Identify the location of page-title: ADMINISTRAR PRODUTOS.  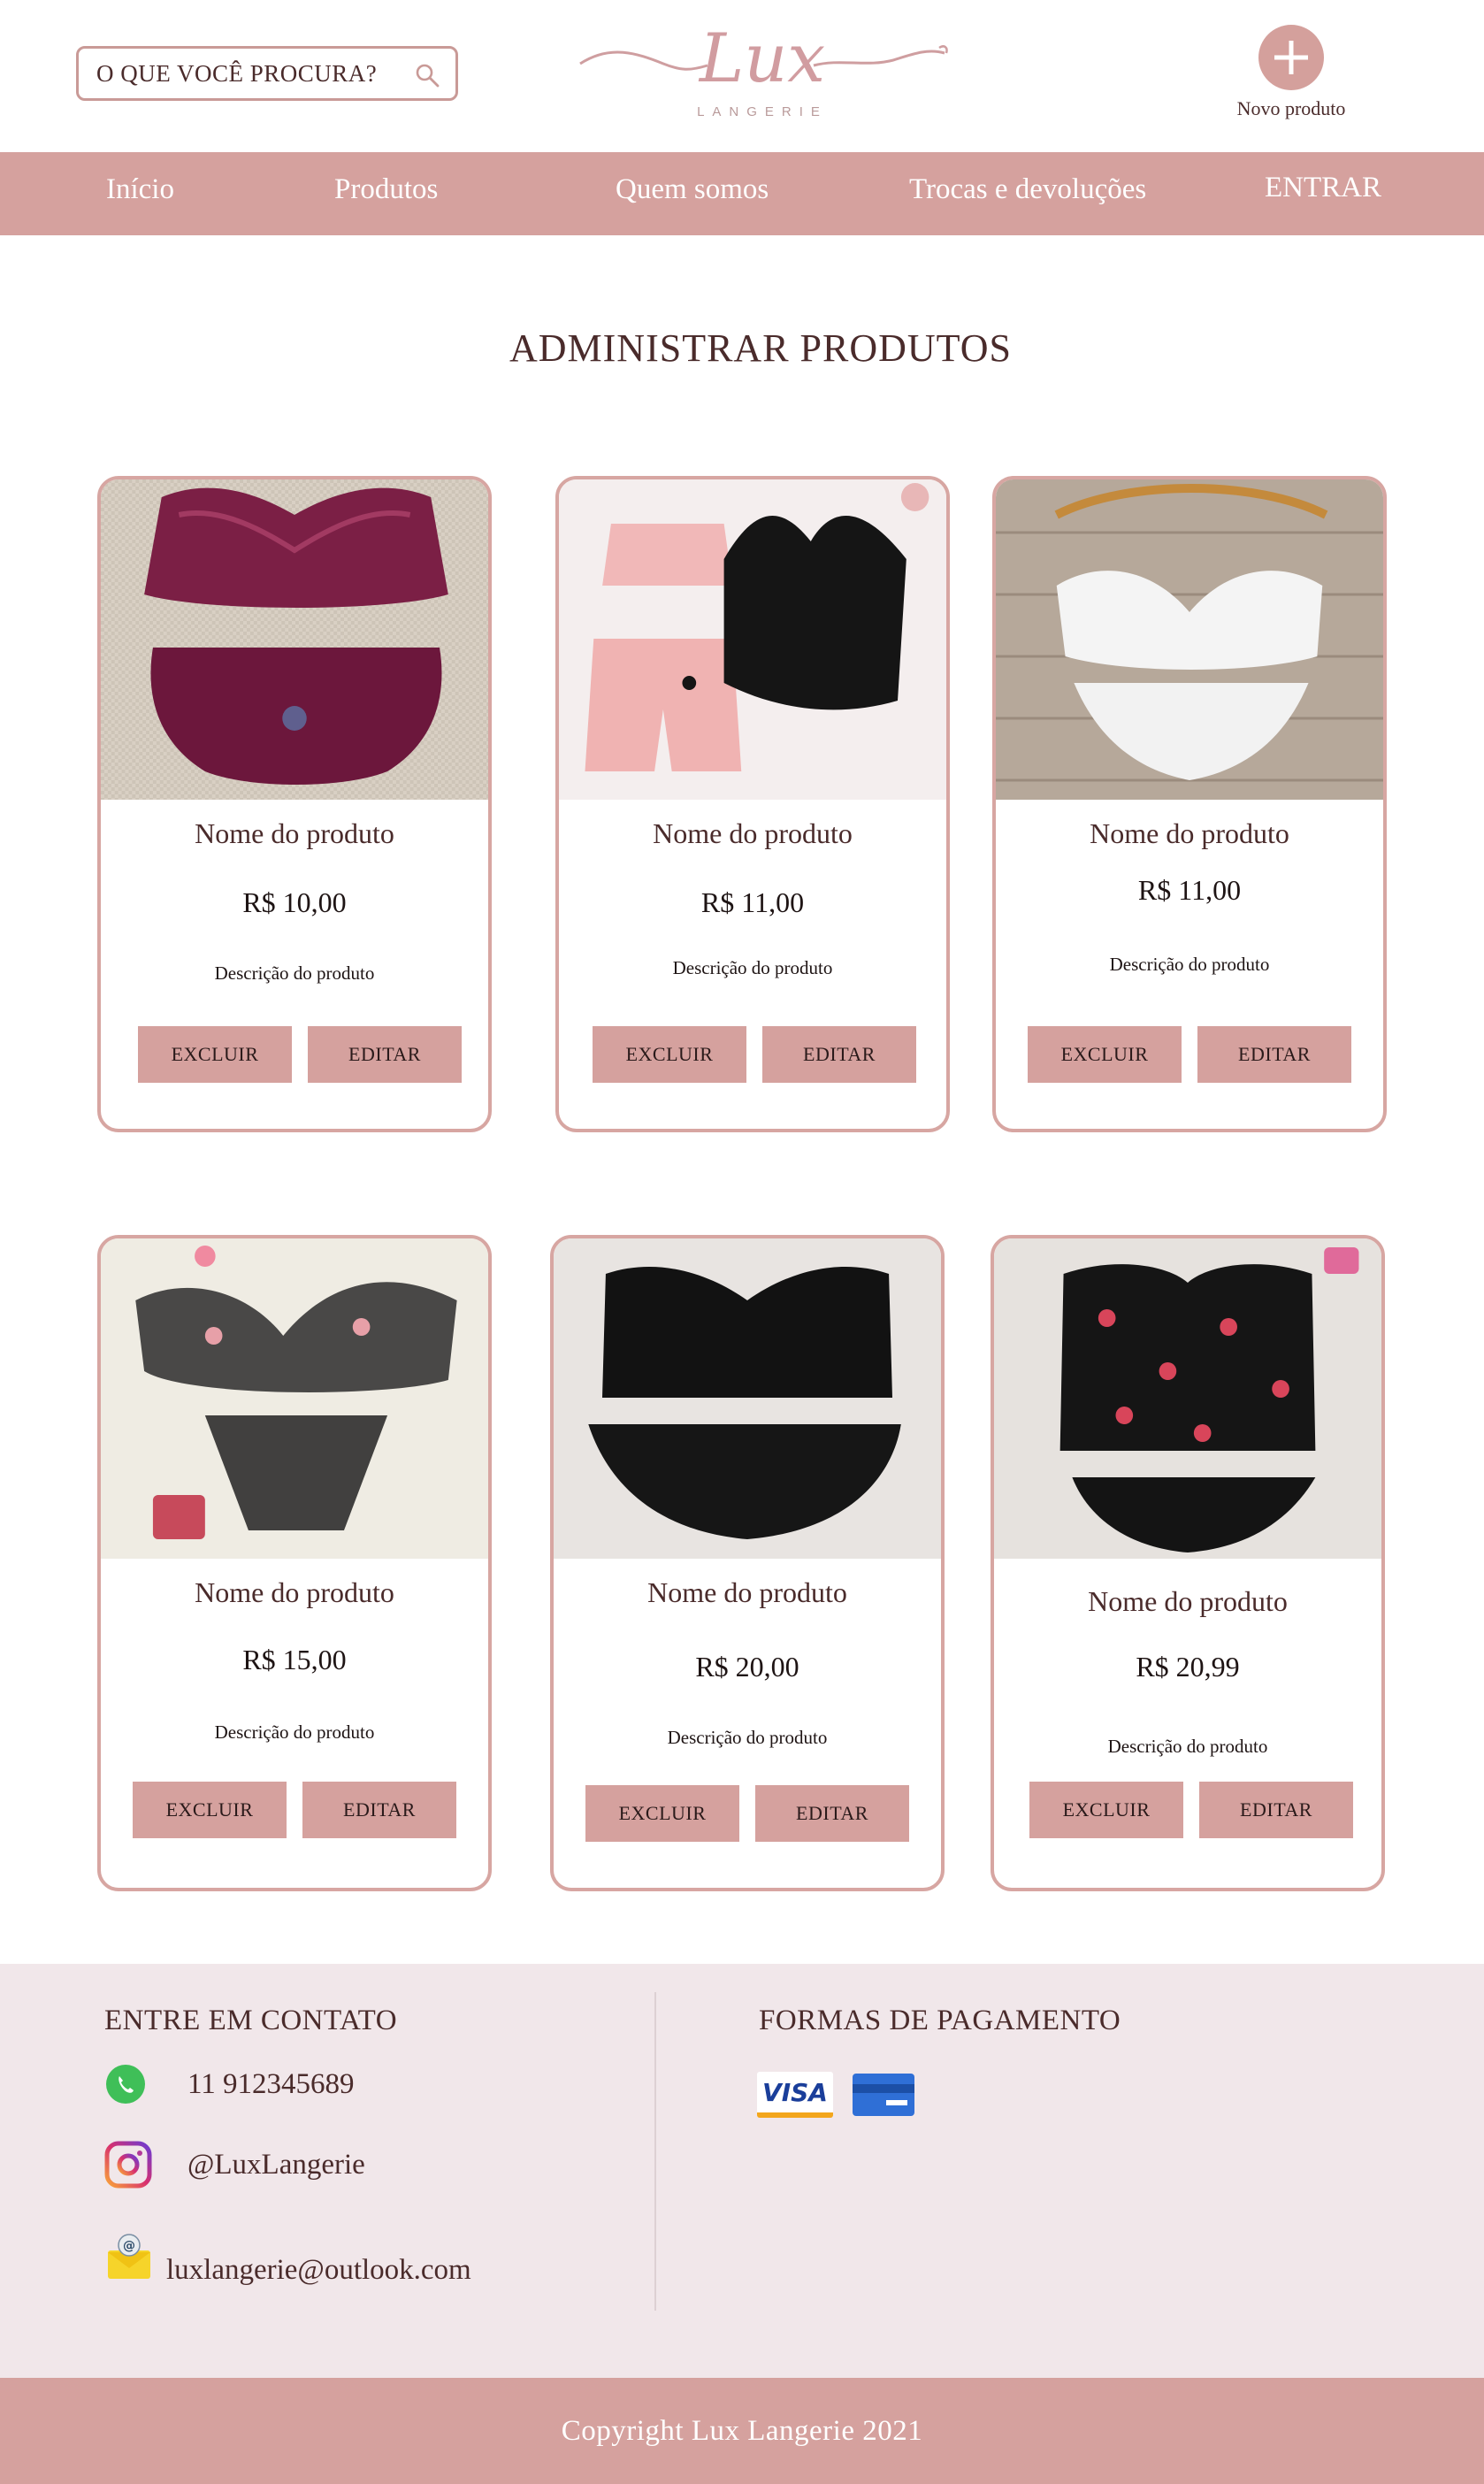
(761, 348).